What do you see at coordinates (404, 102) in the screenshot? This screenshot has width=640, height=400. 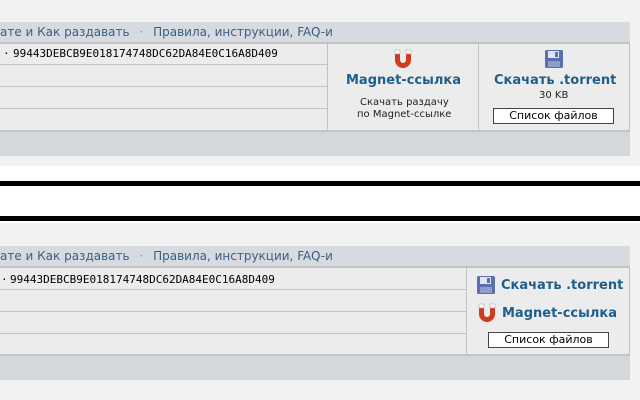 I see `top-magnet-desc-line1: Скачать раздачу` at bounding box center [404, 102].